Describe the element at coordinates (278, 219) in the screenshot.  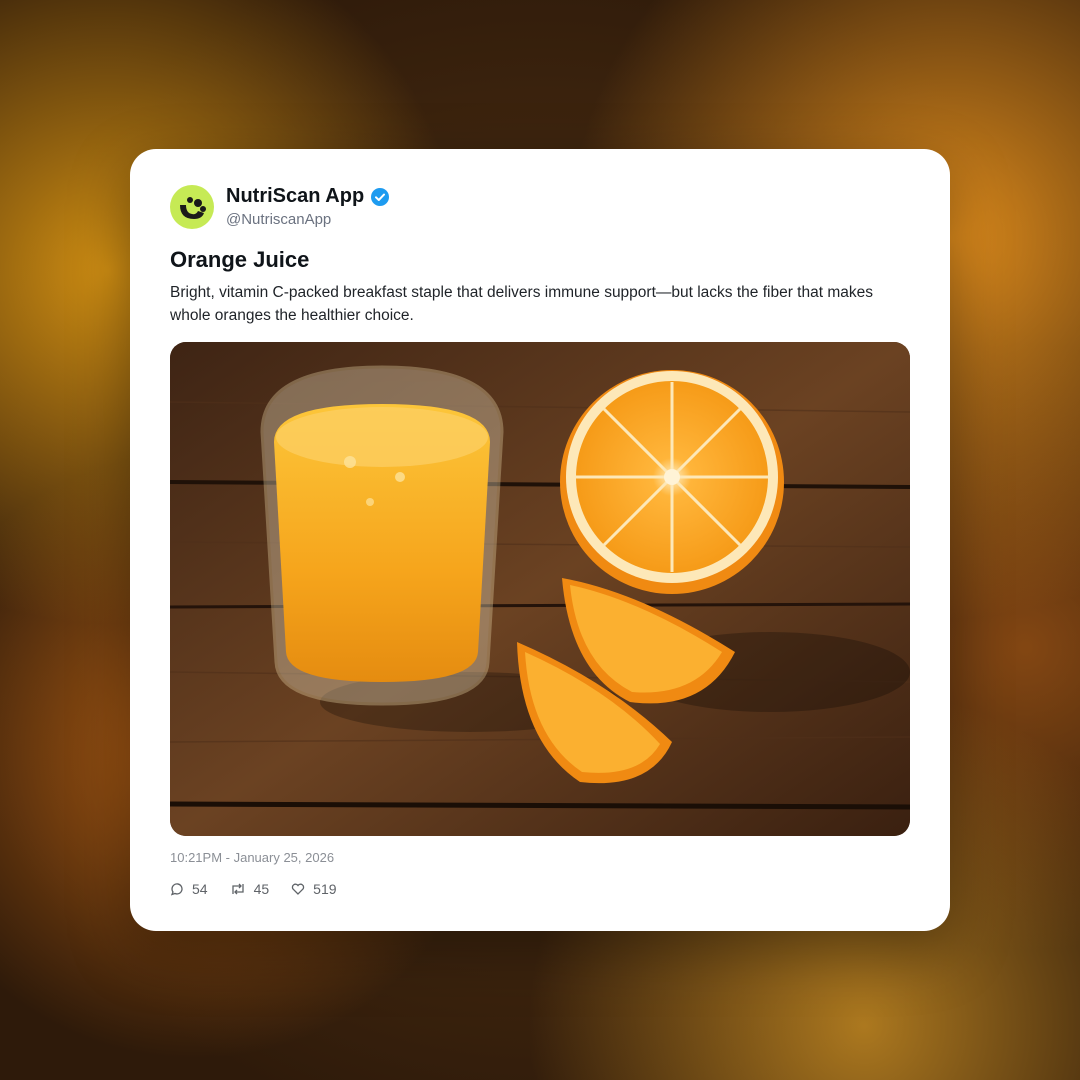
I see `user-handle: @NutriscanApp` at that location.